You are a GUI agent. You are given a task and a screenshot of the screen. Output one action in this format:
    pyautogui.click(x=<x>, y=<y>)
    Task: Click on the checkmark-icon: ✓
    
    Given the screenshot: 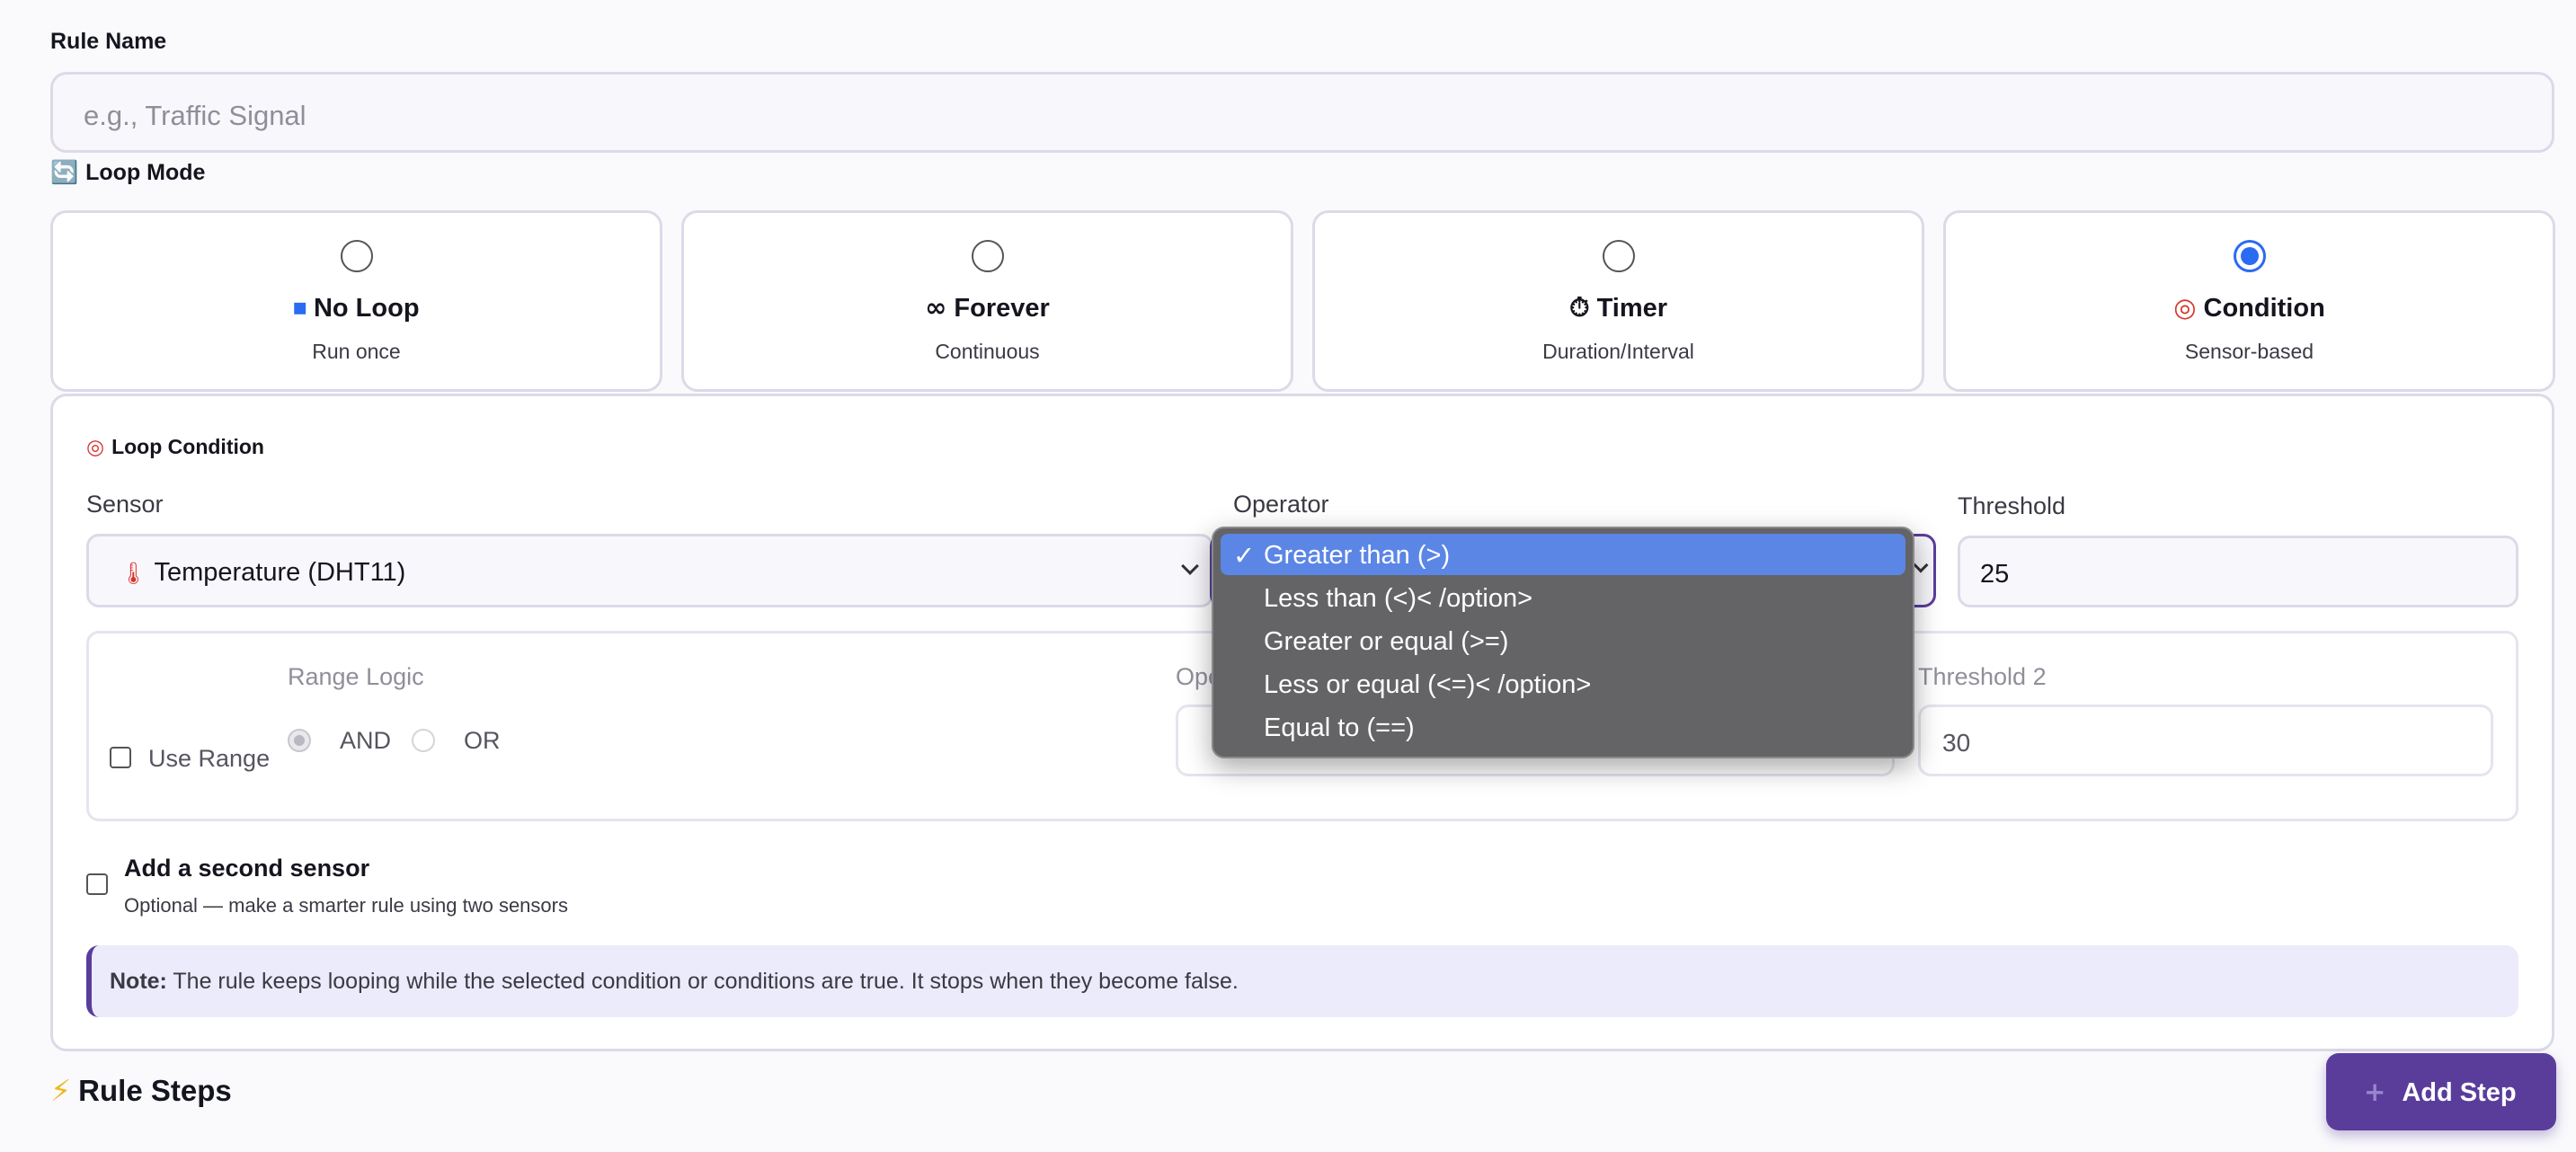 What is the action you would take?
    pyautogui.click(x=1244, y=555)
    